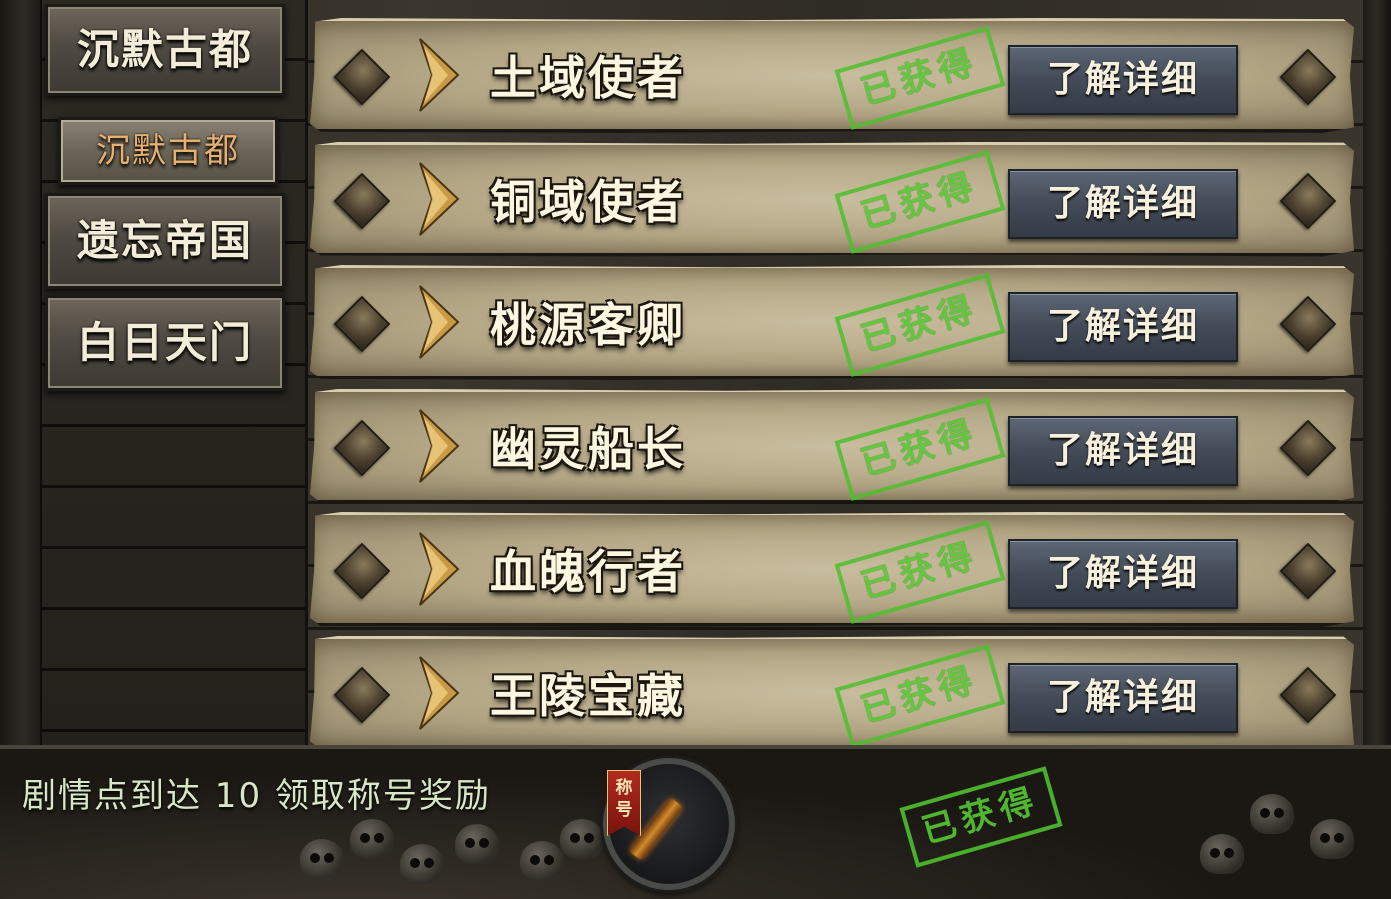 The width and height of the screenshot is (1391, 899). Describe the element at coordinates (832, 199) in the screenshot. I see `list-item: 铜域使者 已获得 了解详细` at that location.